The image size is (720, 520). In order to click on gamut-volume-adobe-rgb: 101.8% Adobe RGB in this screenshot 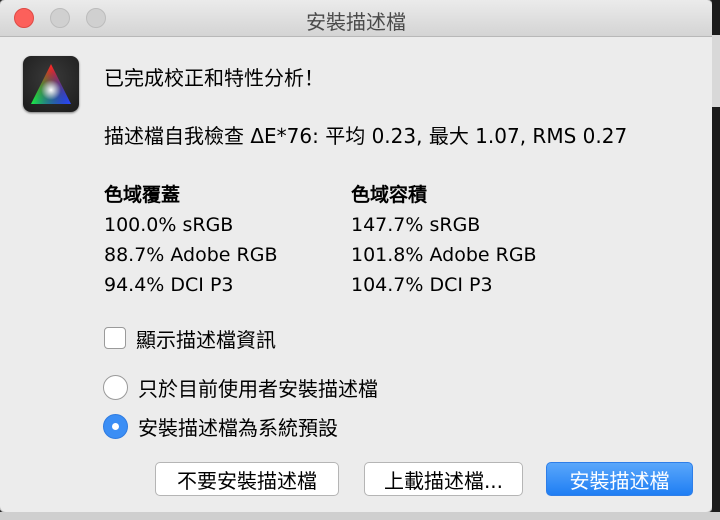, I will do `click(444, 255)`.